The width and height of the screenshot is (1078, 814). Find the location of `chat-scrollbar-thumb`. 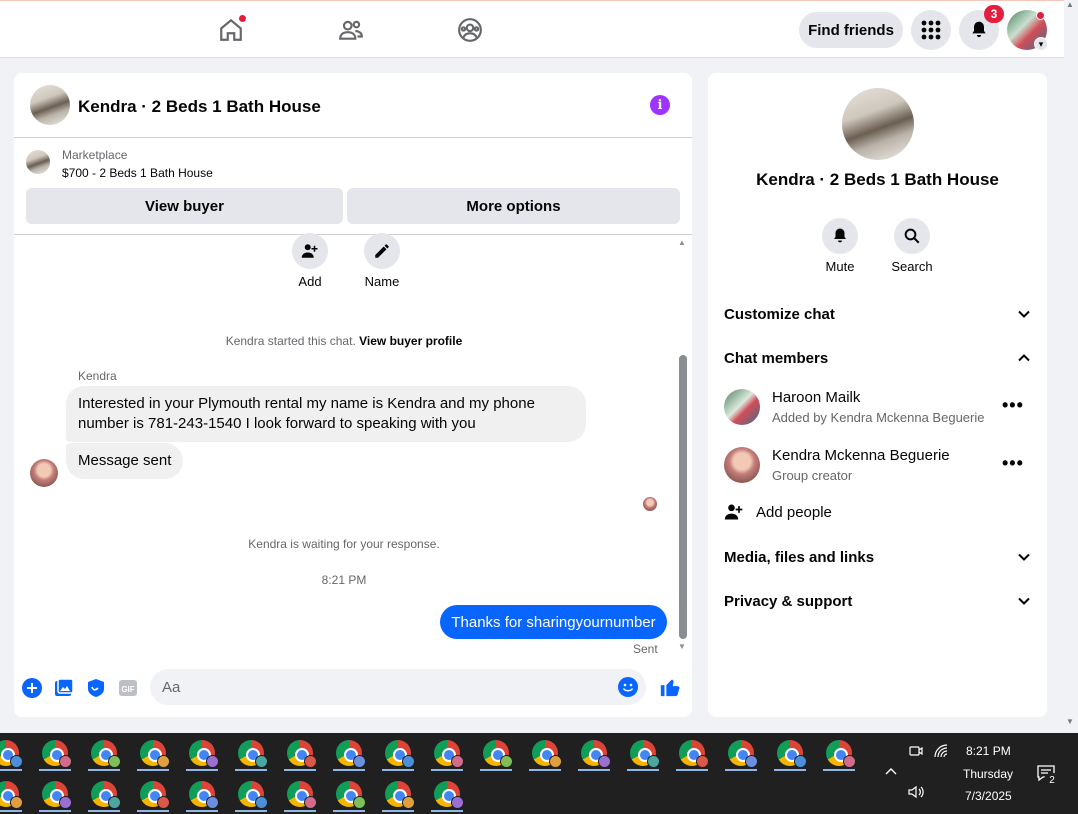

chat-scrollbar-thumb is located at coordinates (683, 497).